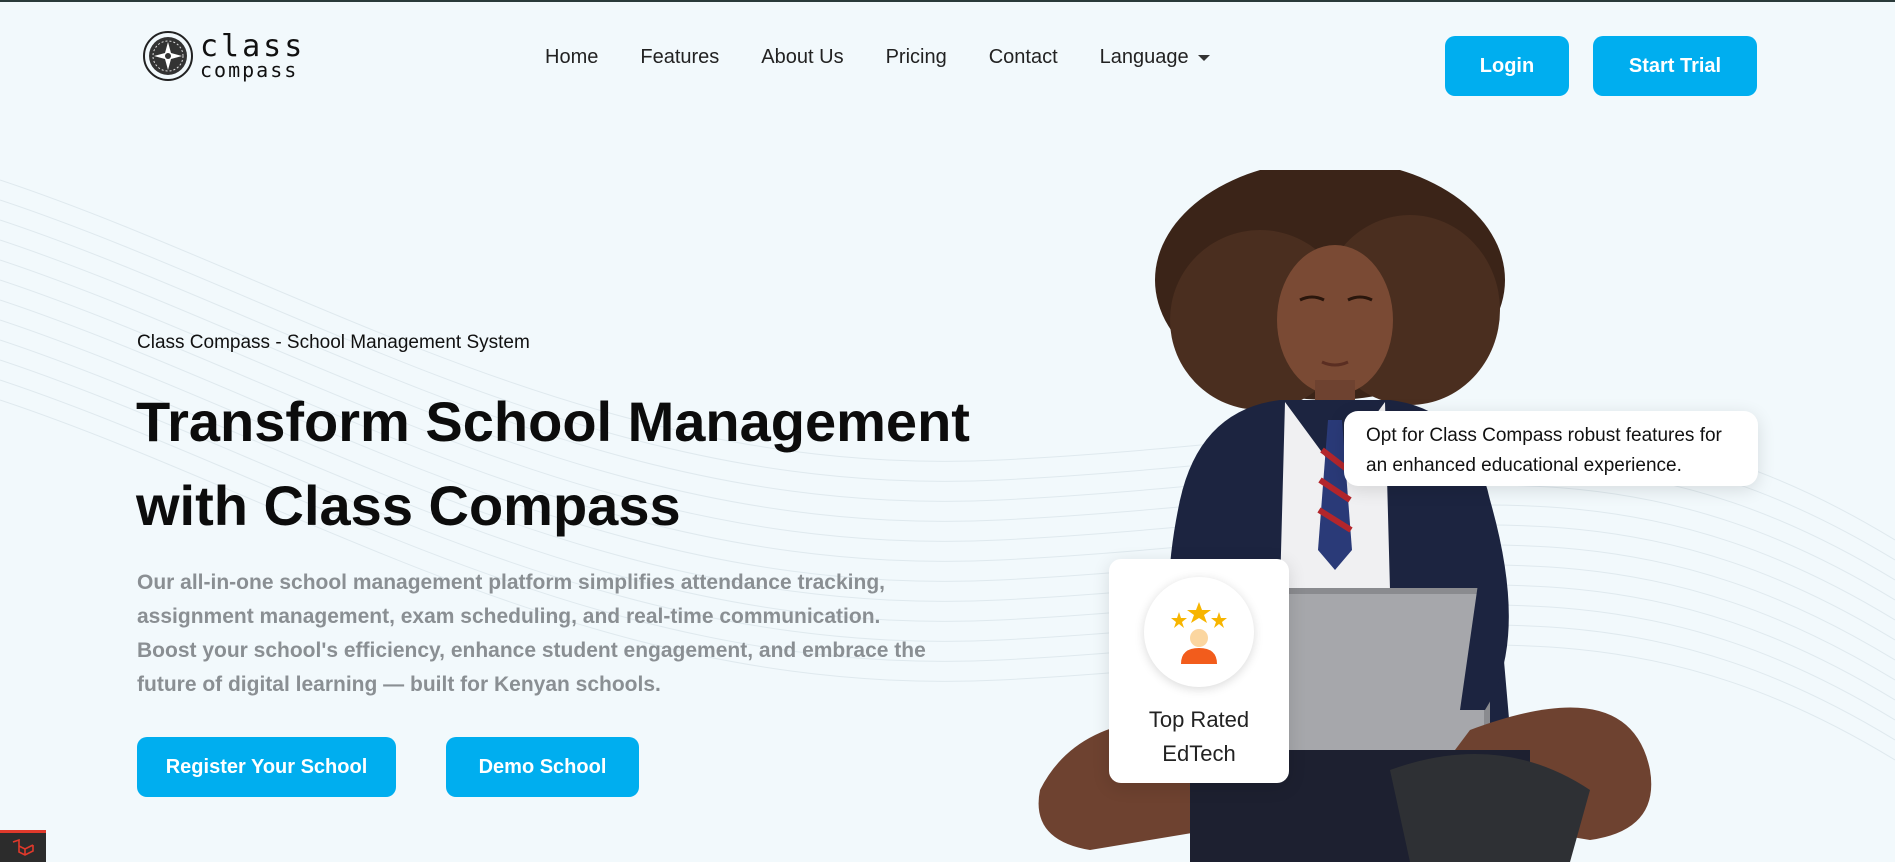 The height and width of the screenshot is (862, 1895). I want to click on nav-about-us: About Us, so click(802, 57).